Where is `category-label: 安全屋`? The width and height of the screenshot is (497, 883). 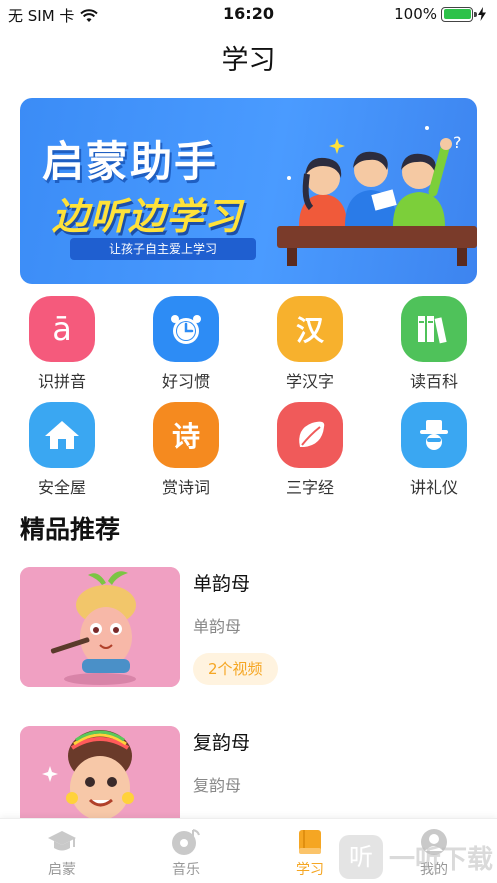 category-label: 安全屋 is located at coordinates (61, 487).